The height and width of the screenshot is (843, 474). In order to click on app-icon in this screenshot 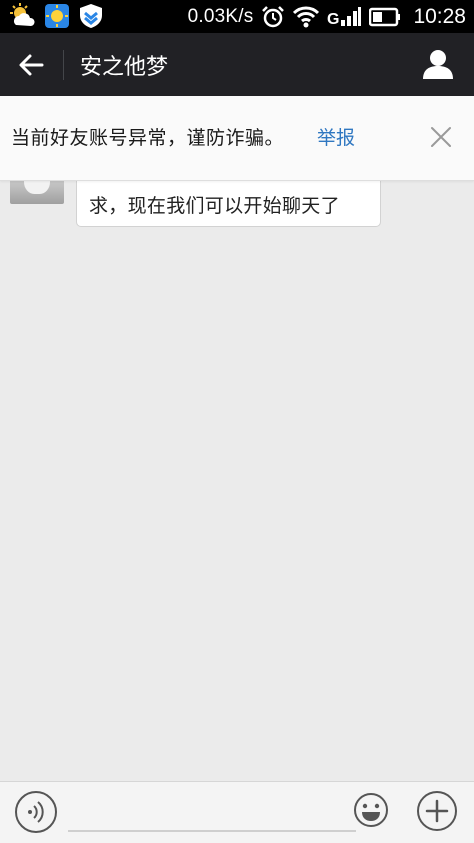, I will do `click(57, 16)`.